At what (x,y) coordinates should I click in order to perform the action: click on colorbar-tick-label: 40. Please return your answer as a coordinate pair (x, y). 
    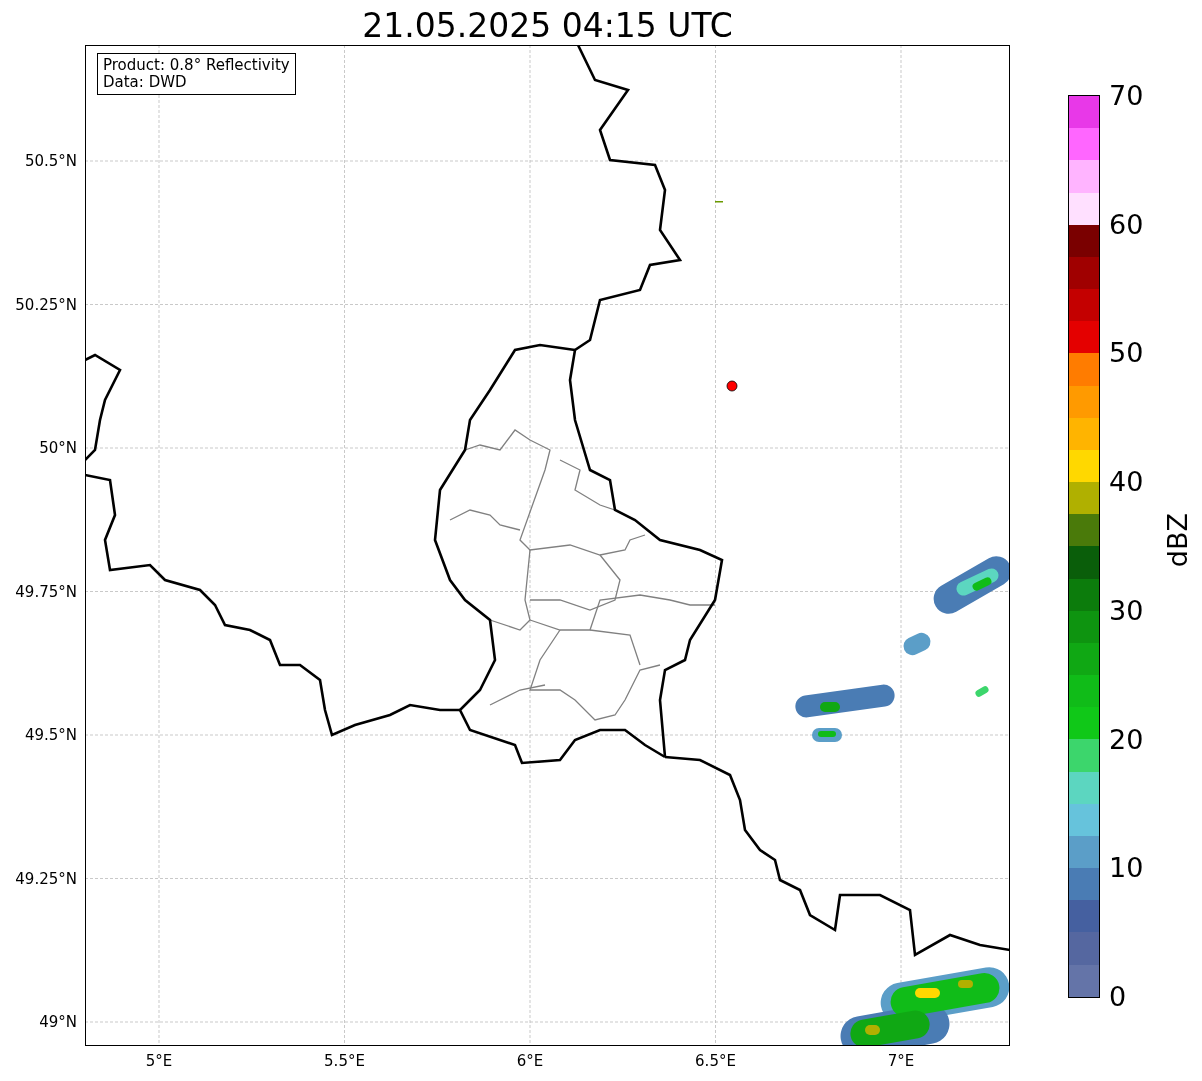
    Looking at the image, I should click on (1126, 482).